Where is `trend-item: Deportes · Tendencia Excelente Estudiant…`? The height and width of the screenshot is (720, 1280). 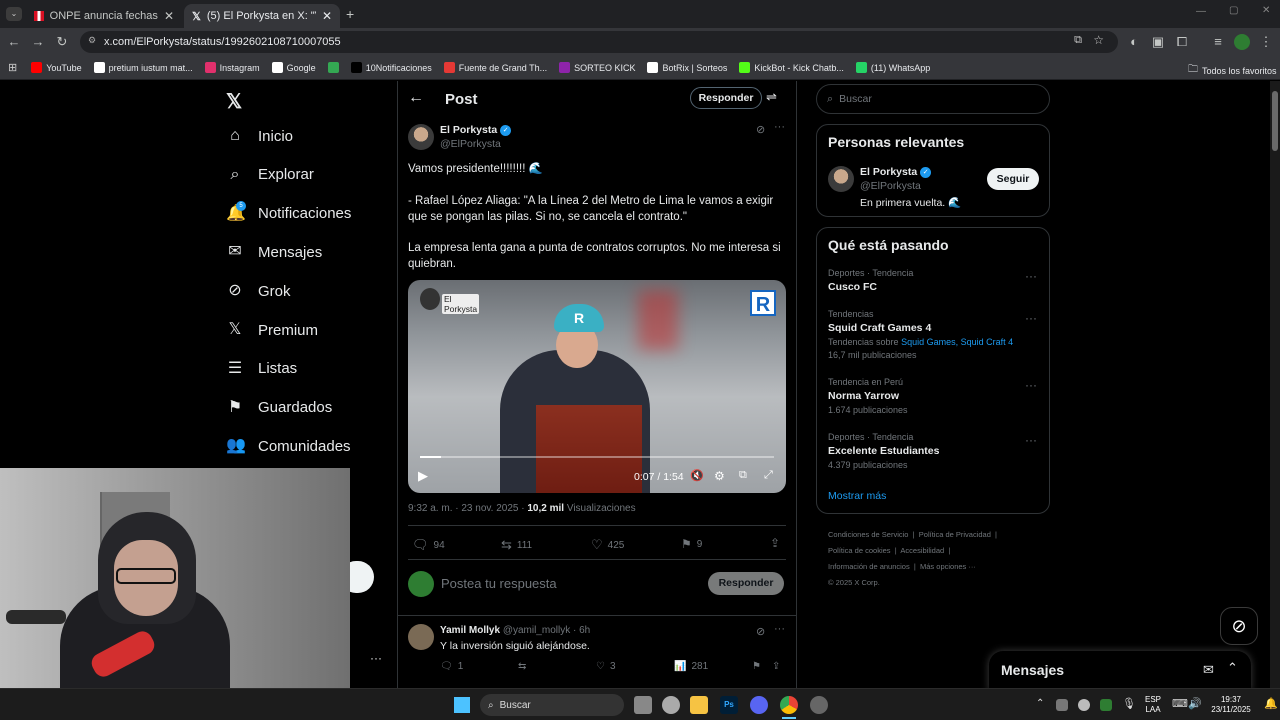
trend-item: Deportes · Tendencia Excelente Estudiant… is located at coordinates (883, 451).